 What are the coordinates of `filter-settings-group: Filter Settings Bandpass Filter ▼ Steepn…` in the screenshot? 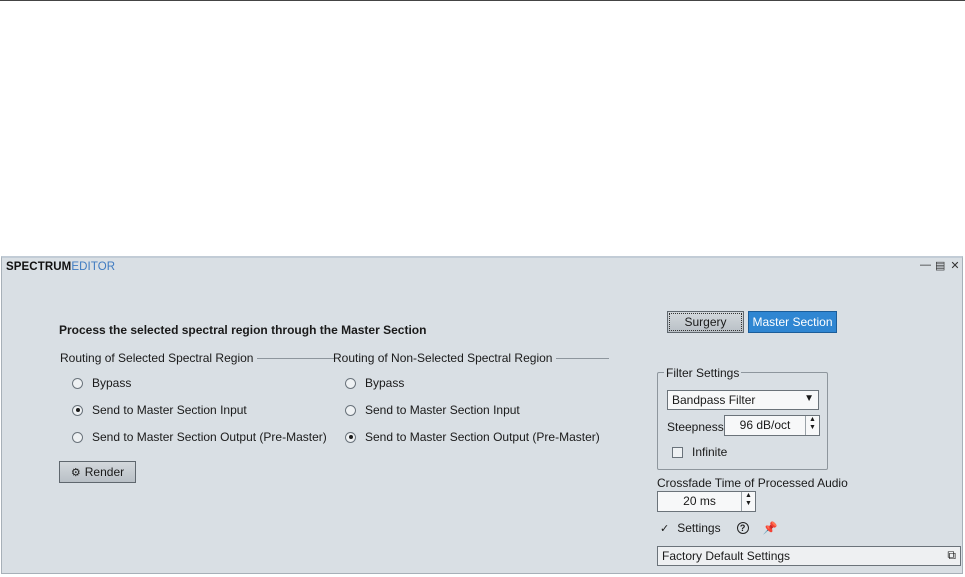 It's located at (742, 418).